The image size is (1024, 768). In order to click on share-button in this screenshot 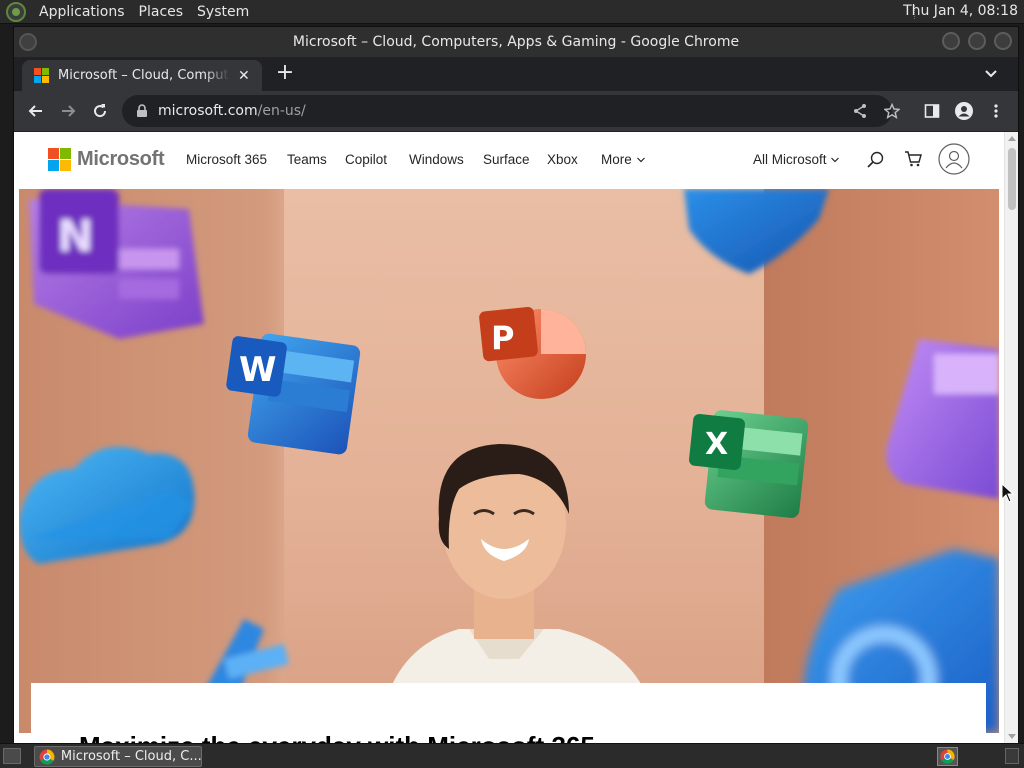, I will do `click(860, 111)`.